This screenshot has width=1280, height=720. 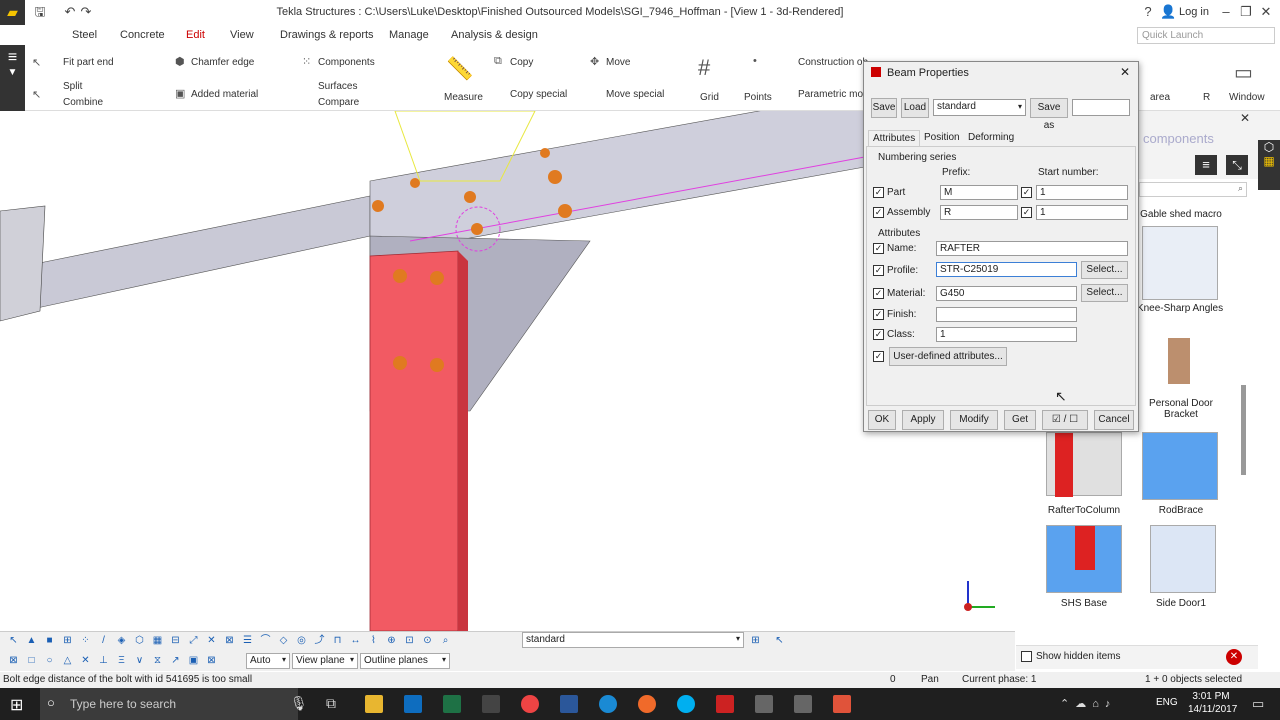 What do you see at coordinates (979, 192) in the screenshot?
I see `part-prefix-field: M` at bounding box center [979, 192].